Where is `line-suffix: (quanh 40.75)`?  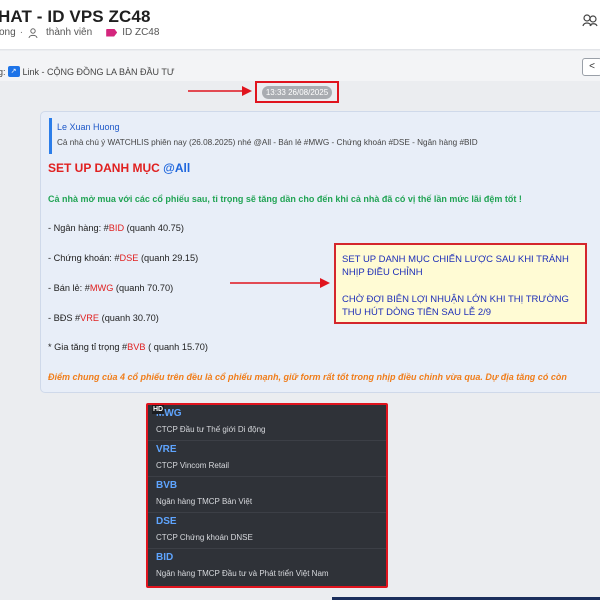
line-suffix: (quanh 40.75) is located at coordinates (154, 228).